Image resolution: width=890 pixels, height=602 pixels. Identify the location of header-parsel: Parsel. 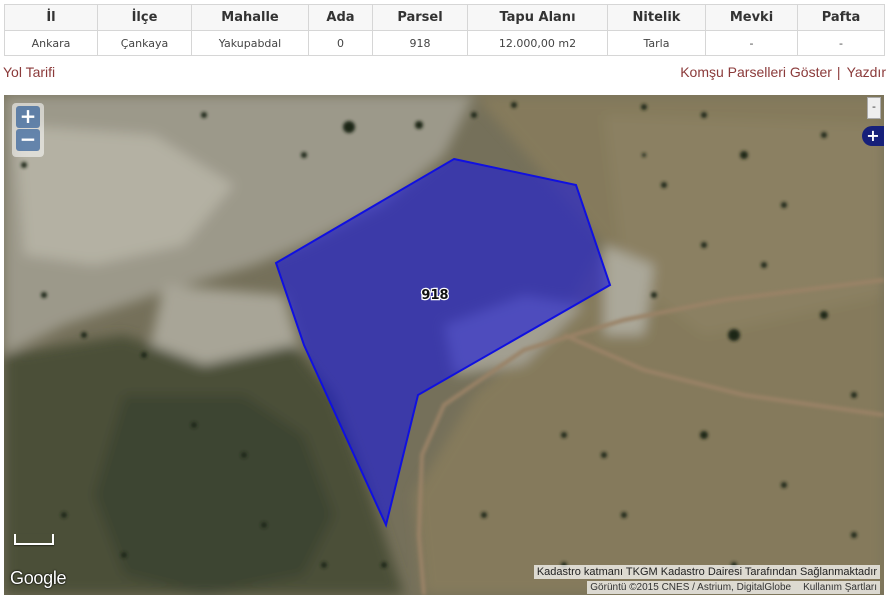
(420, 17).